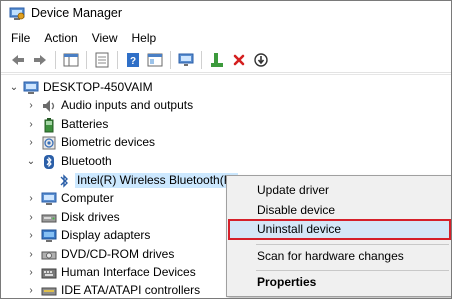 This screenshot has width=452, height=299. I want to click on download-icon, so click(261, 60).